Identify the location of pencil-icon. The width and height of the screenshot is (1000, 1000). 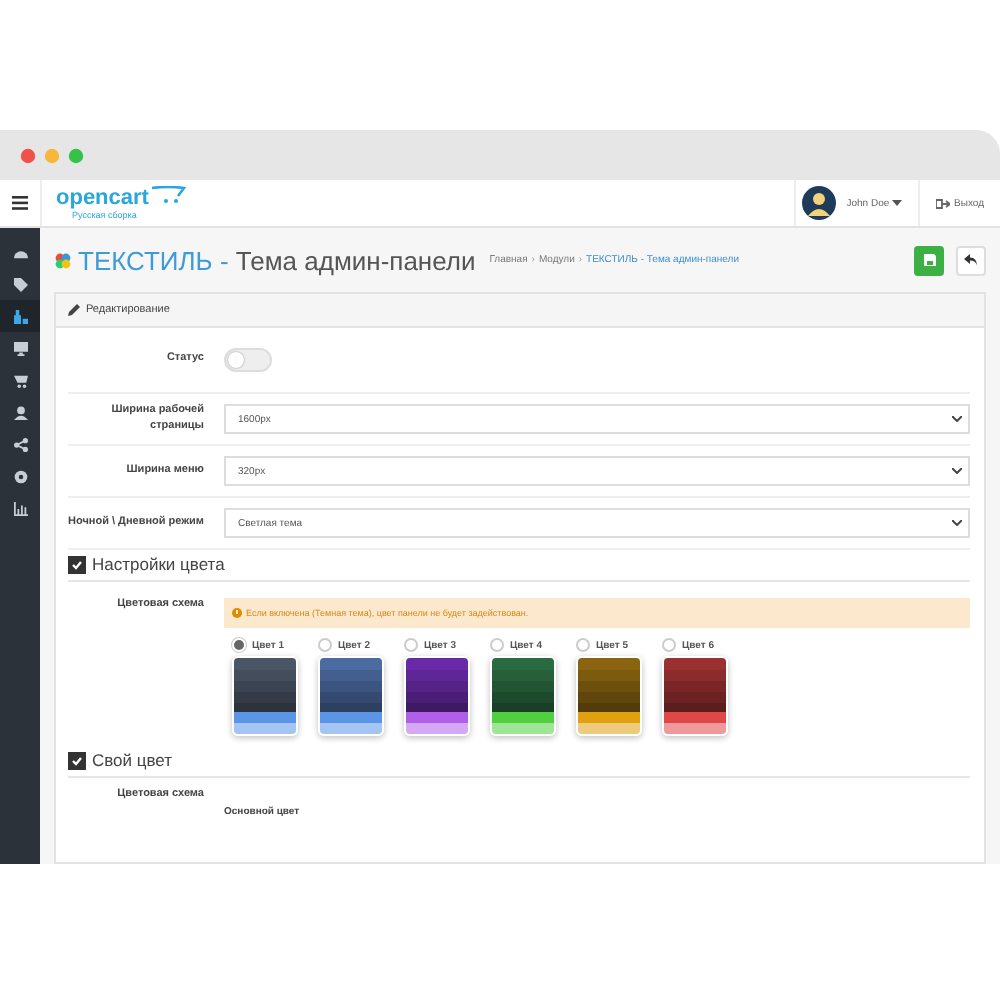
(74, 310).